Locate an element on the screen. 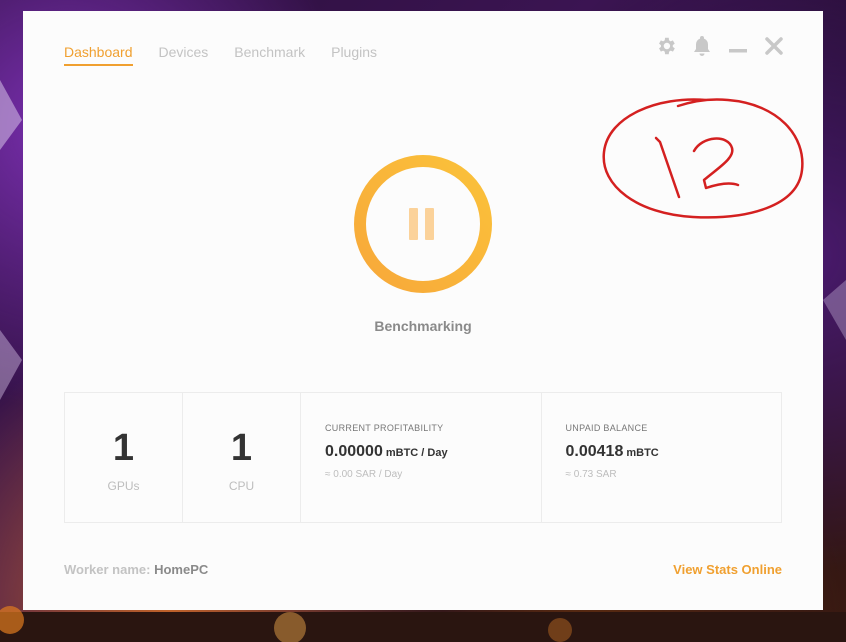 The height and width of the screenshot is (642, 846). balance-title: UNPAID BALANCE is located at coordinates (606, 428).